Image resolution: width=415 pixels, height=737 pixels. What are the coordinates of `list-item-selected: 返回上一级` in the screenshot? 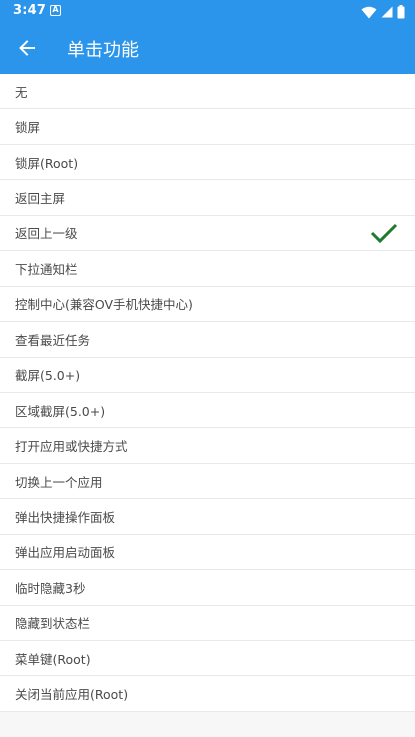 It's located at (207, 233).